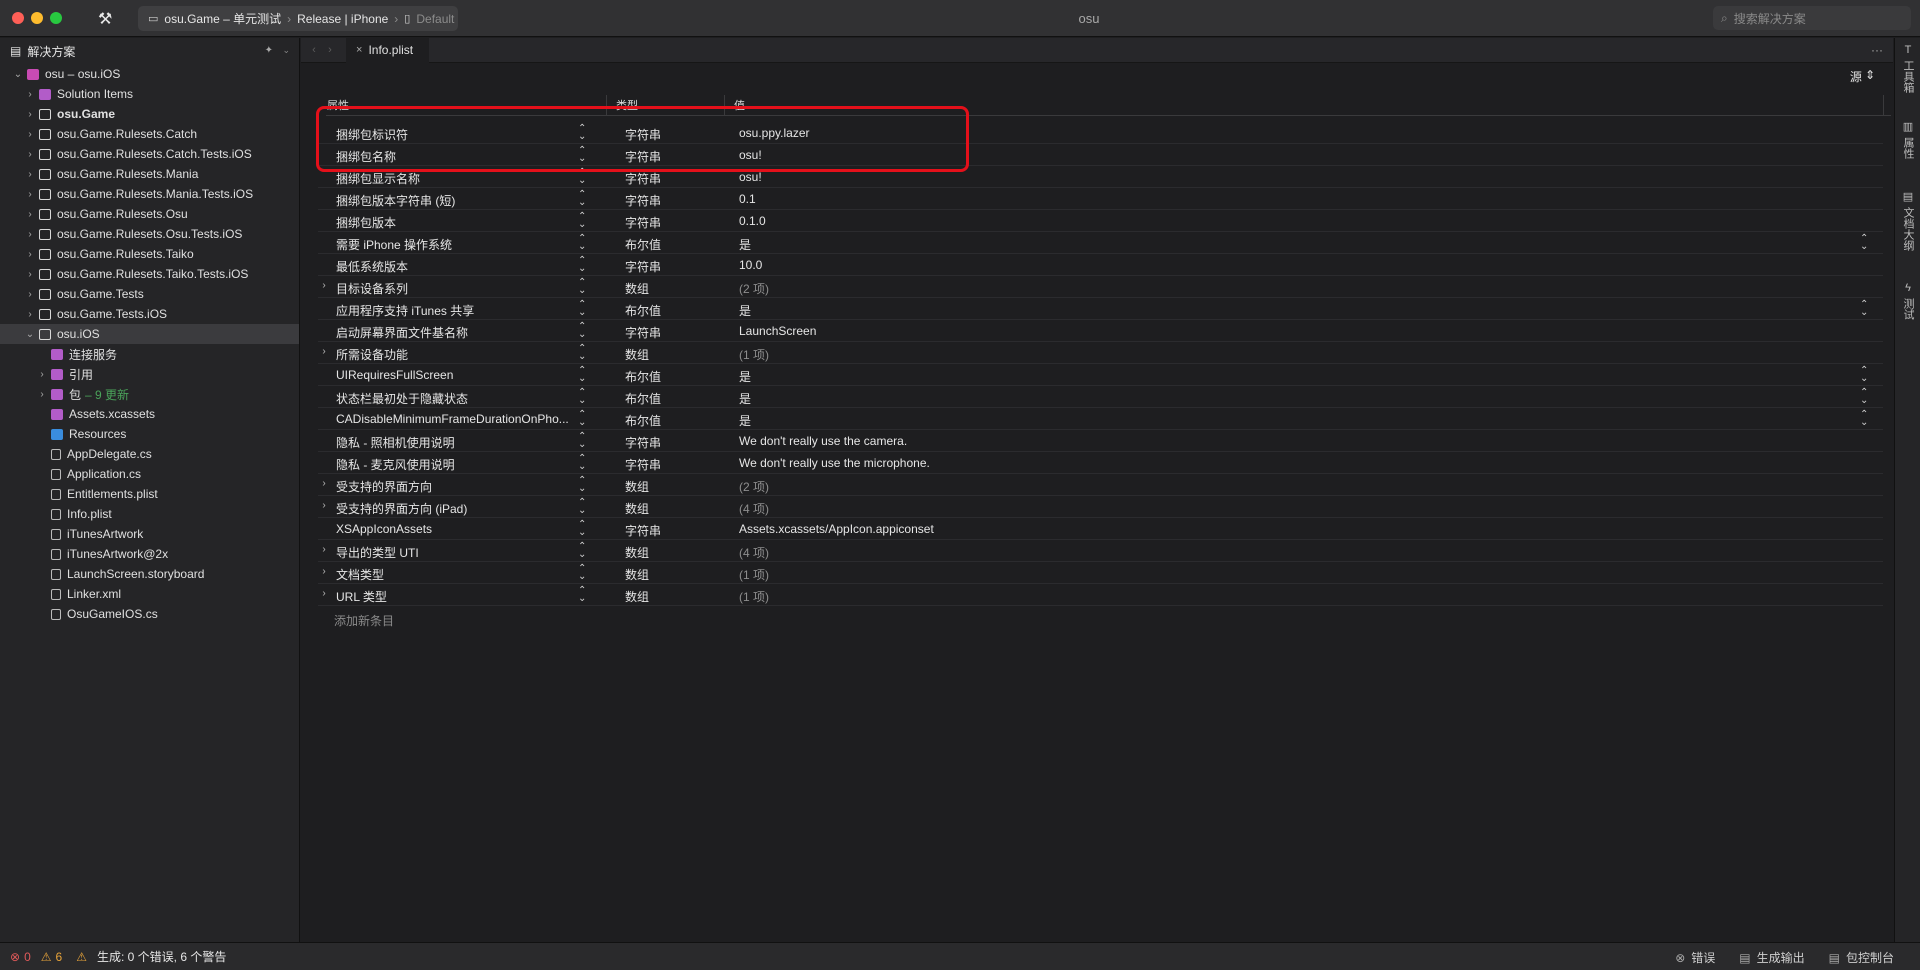 This screenshot has width=1920, height=970. I want to click on plist-key: 状态栏最初处于隐藏状态, so click(456, 398).